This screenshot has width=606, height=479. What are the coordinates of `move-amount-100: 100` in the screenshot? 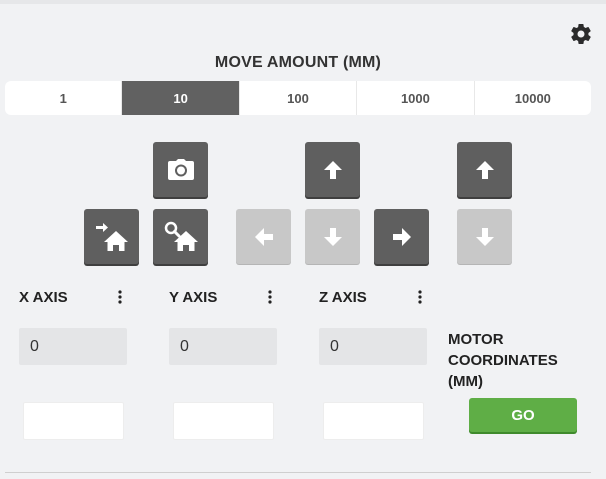 It's located at (299, 98).